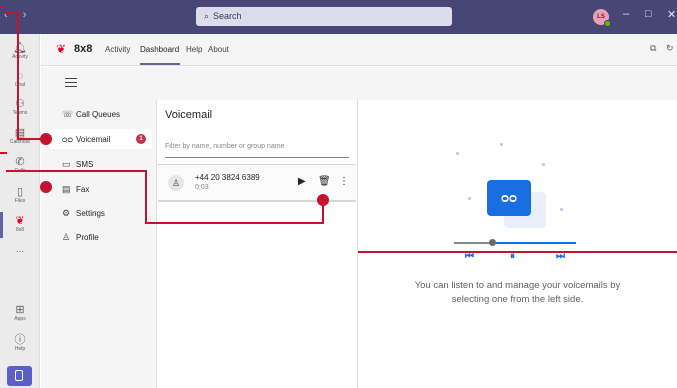 This screenshot has height=388, width=677. Describe the element at coordinates (90, 213) in the screenshot. I see `menu-item-label: Settings` at that location.